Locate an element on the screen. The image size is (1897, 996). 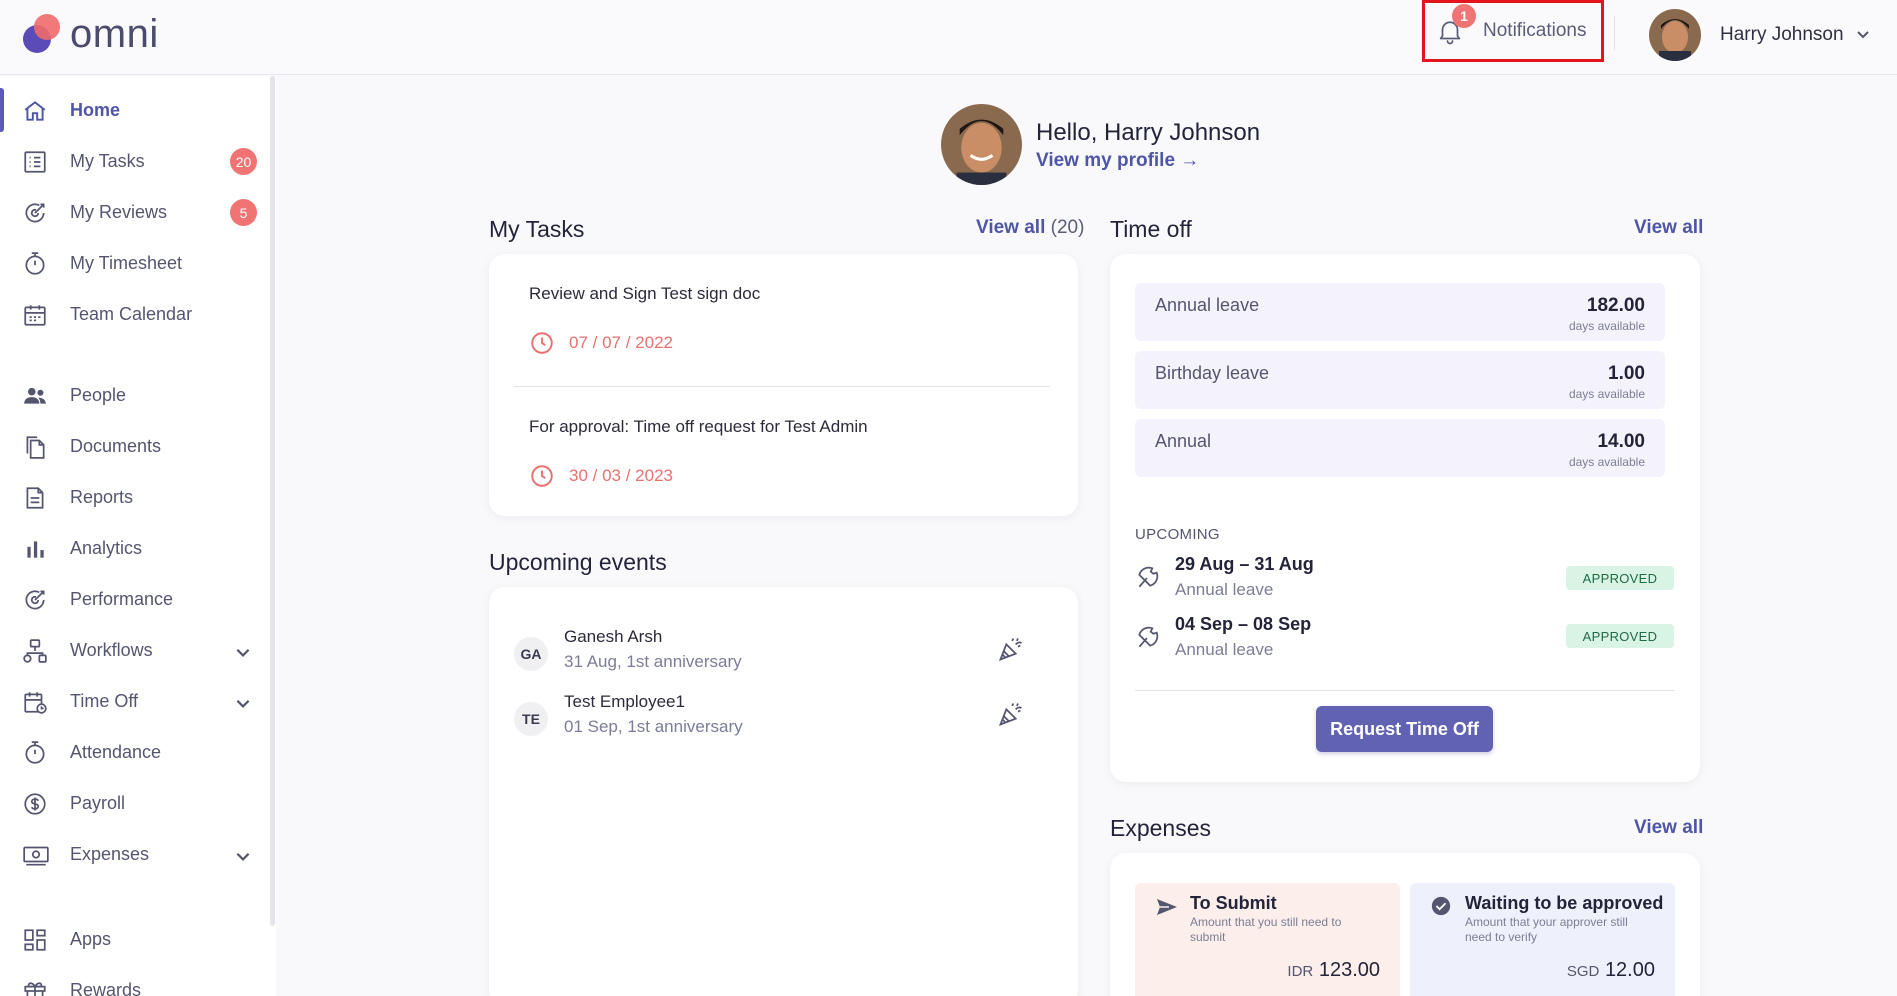
divider is located at coordinates (782, 386).